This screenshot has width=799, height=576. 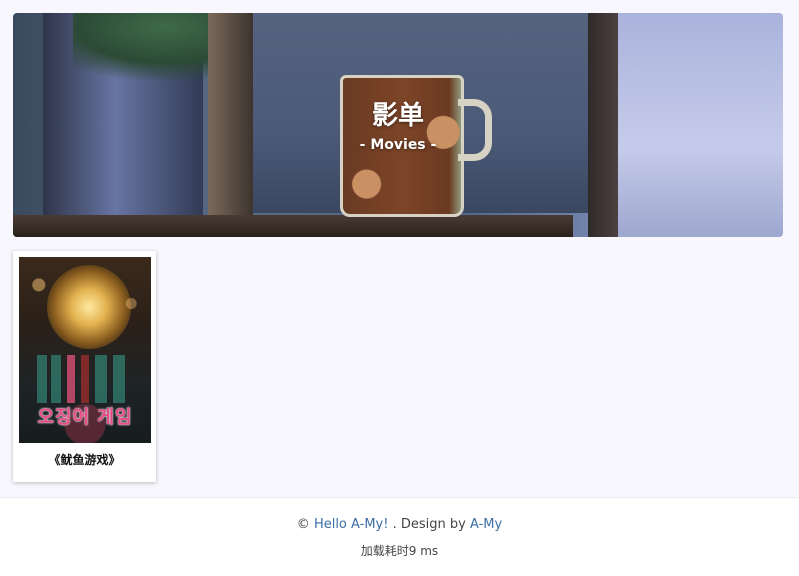 I want to click on movie-poster: 오징어 게임, so click(x=85, y=350).